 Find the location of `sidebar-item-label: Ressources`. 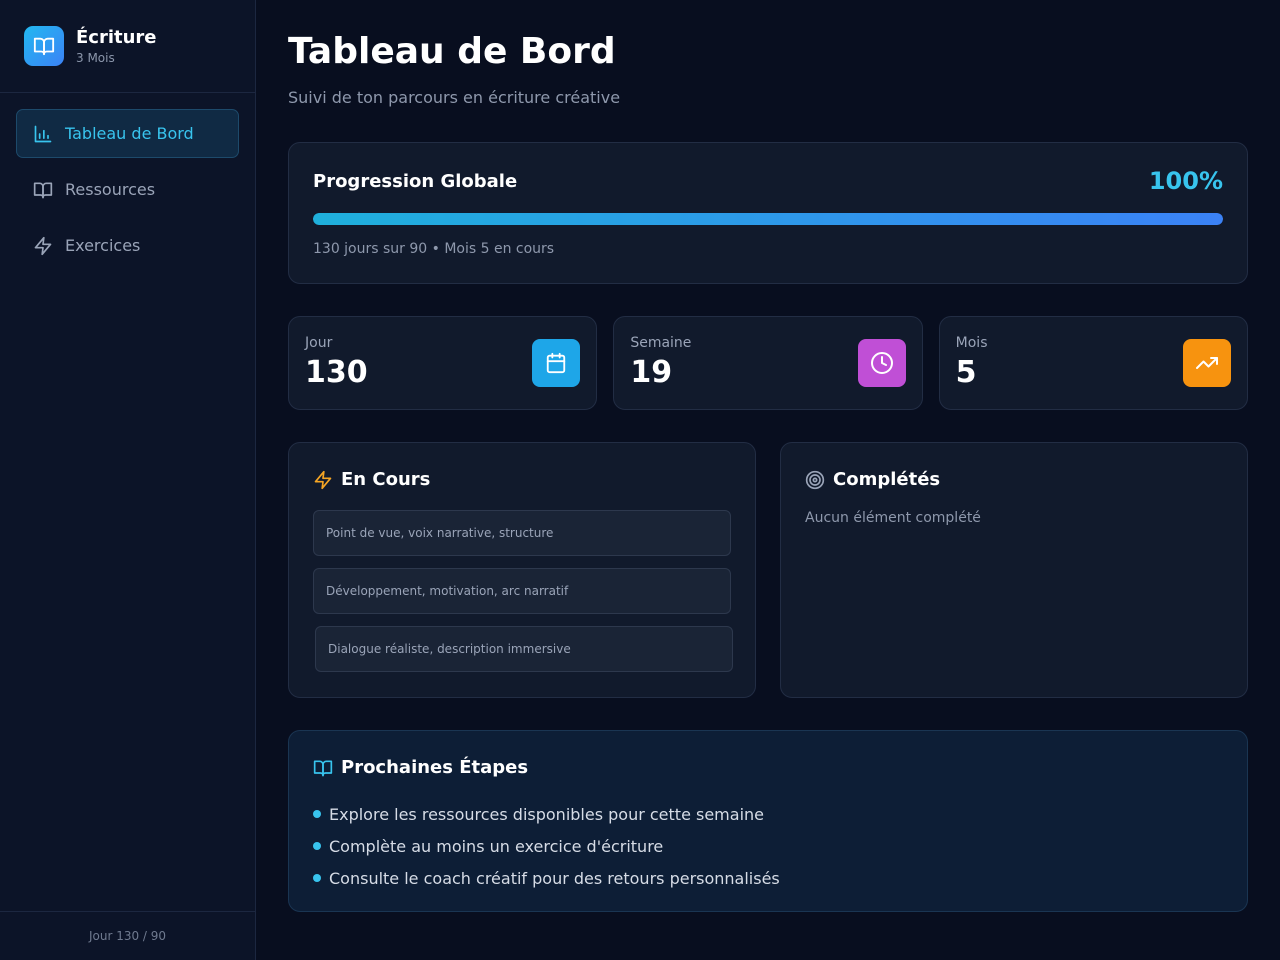

sidebar-item-label: Ressources is located at coordinates (110, 189).